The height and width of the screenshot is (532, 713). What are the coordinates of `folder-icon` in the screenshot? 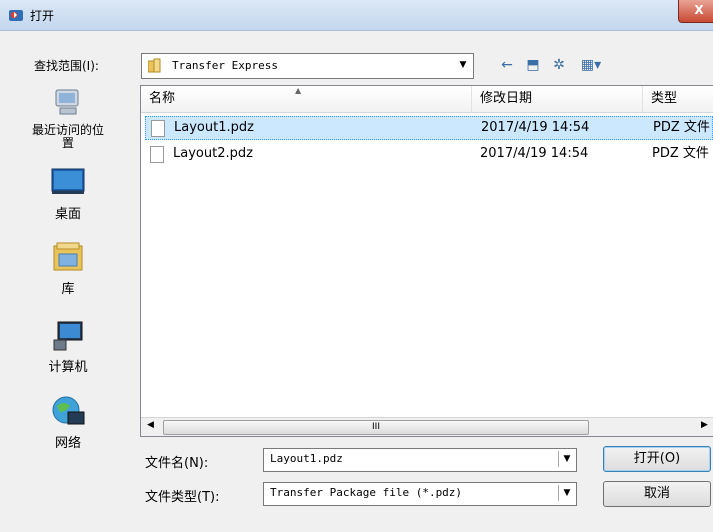 It's located at (154, 65).